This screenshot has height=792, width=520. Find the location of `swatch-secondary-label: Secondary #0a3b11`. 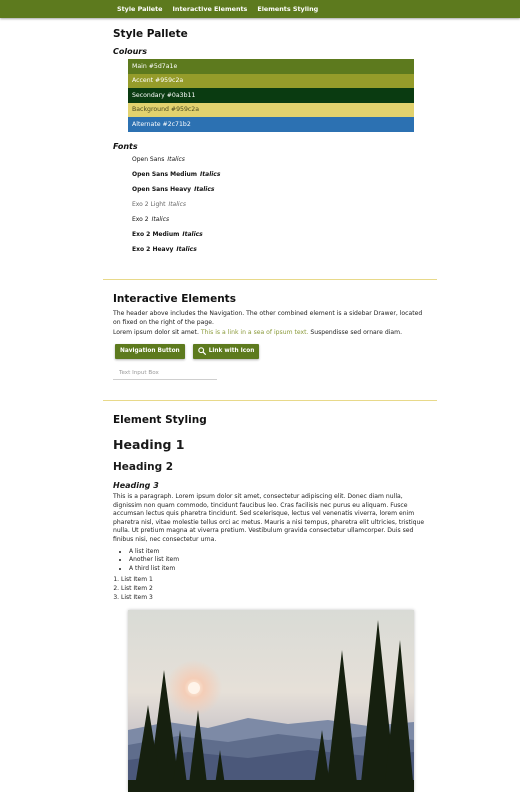

swatch-secondary-label: Secondary #0a3b11 is located at coordinates (164, 95).